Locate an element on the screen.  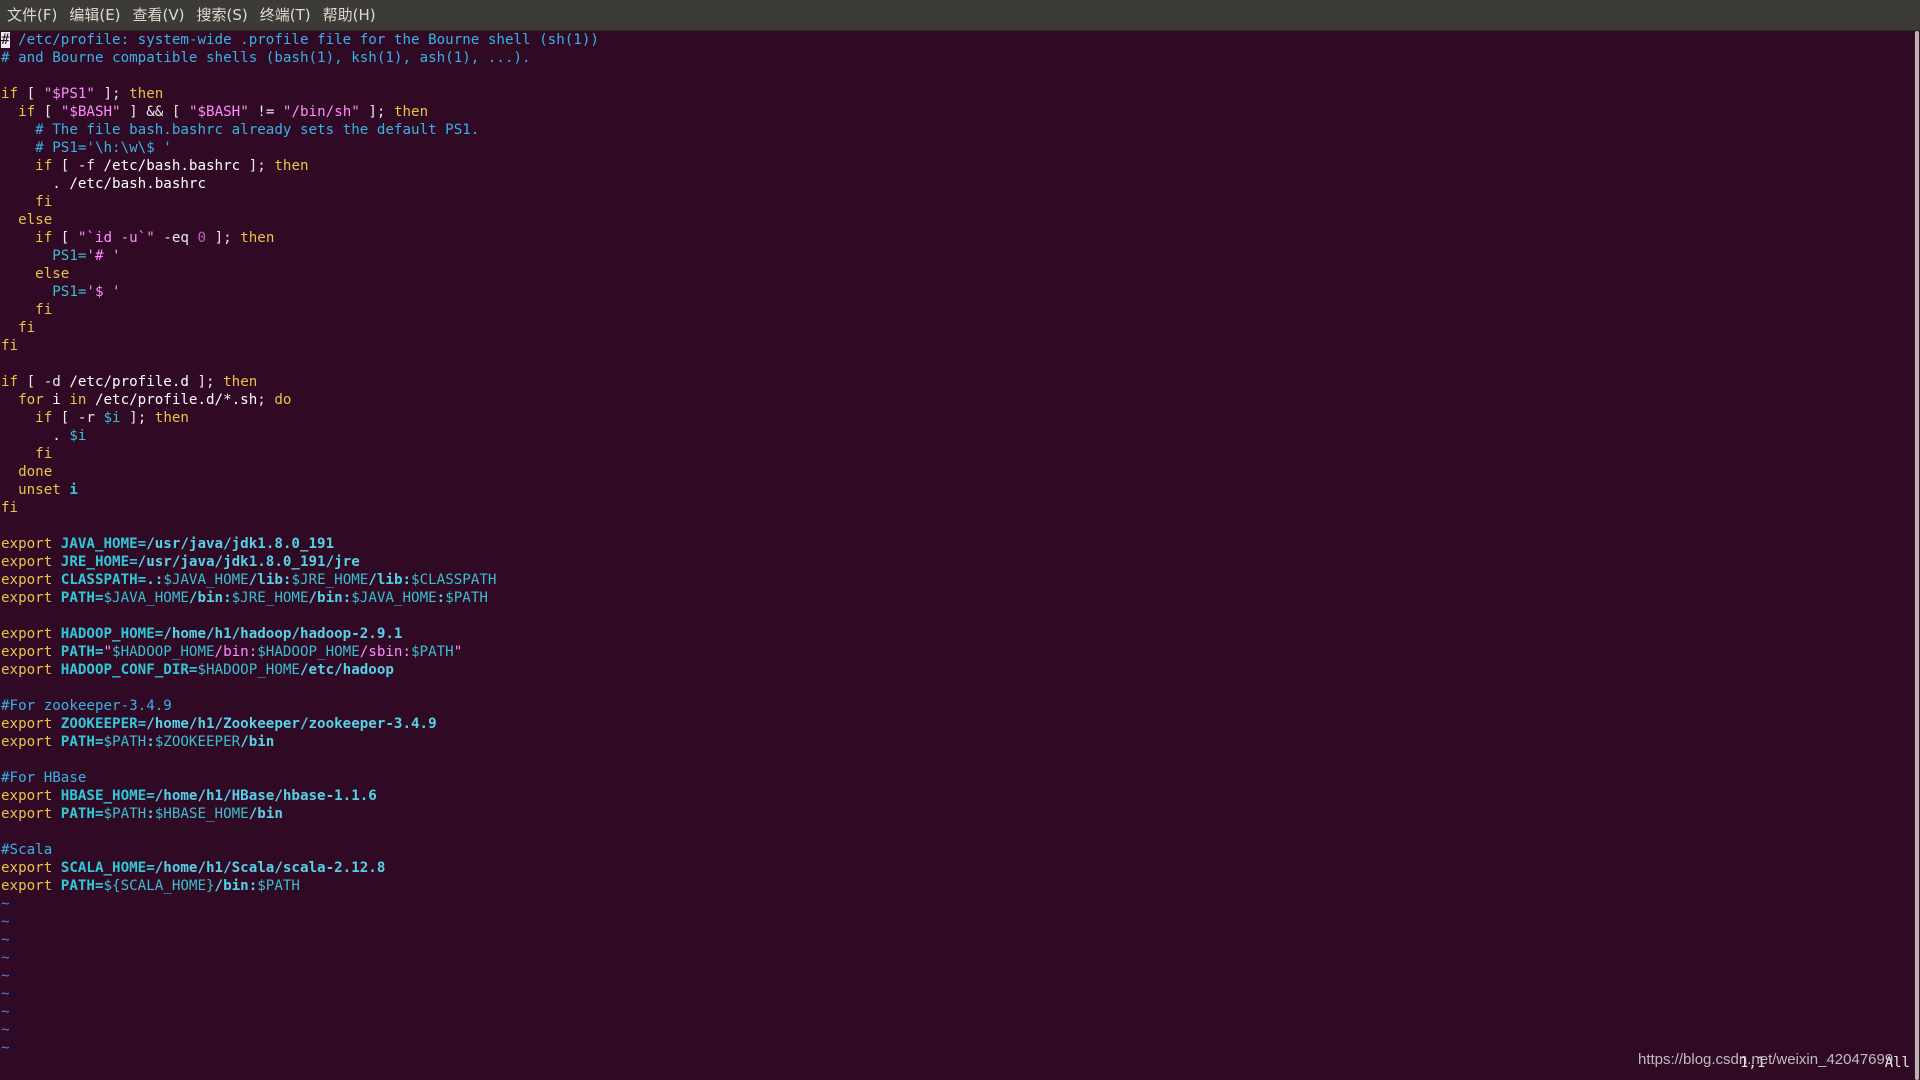
code-line: export PATH=${SCALA_HOME}/bin:$PATH is located at coordinates (956, 886).